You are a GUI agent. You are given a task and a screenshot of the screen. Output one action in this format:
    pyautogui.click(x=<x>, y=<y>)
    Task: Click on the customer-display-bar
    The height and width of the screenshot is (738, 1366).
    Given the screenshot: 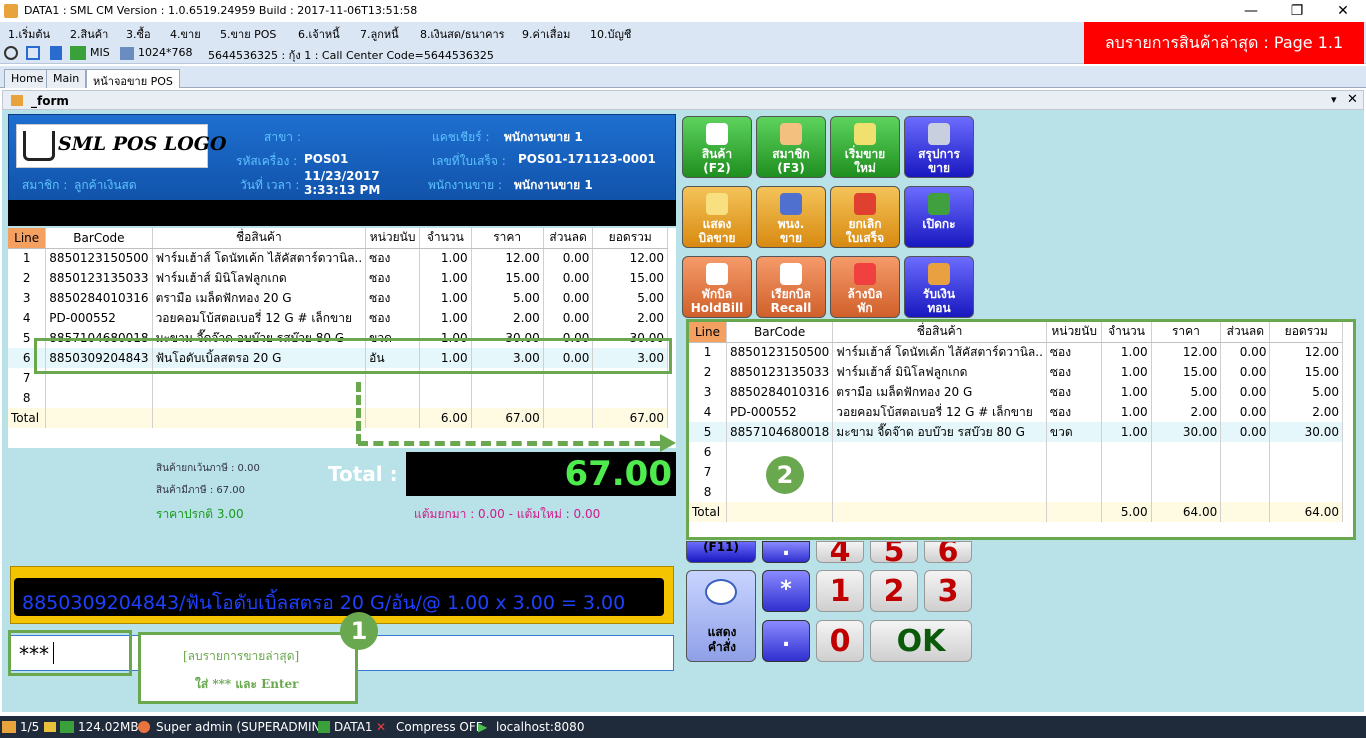 What is the action you would take?
    pyautogui.click(x=342, y=213)
    